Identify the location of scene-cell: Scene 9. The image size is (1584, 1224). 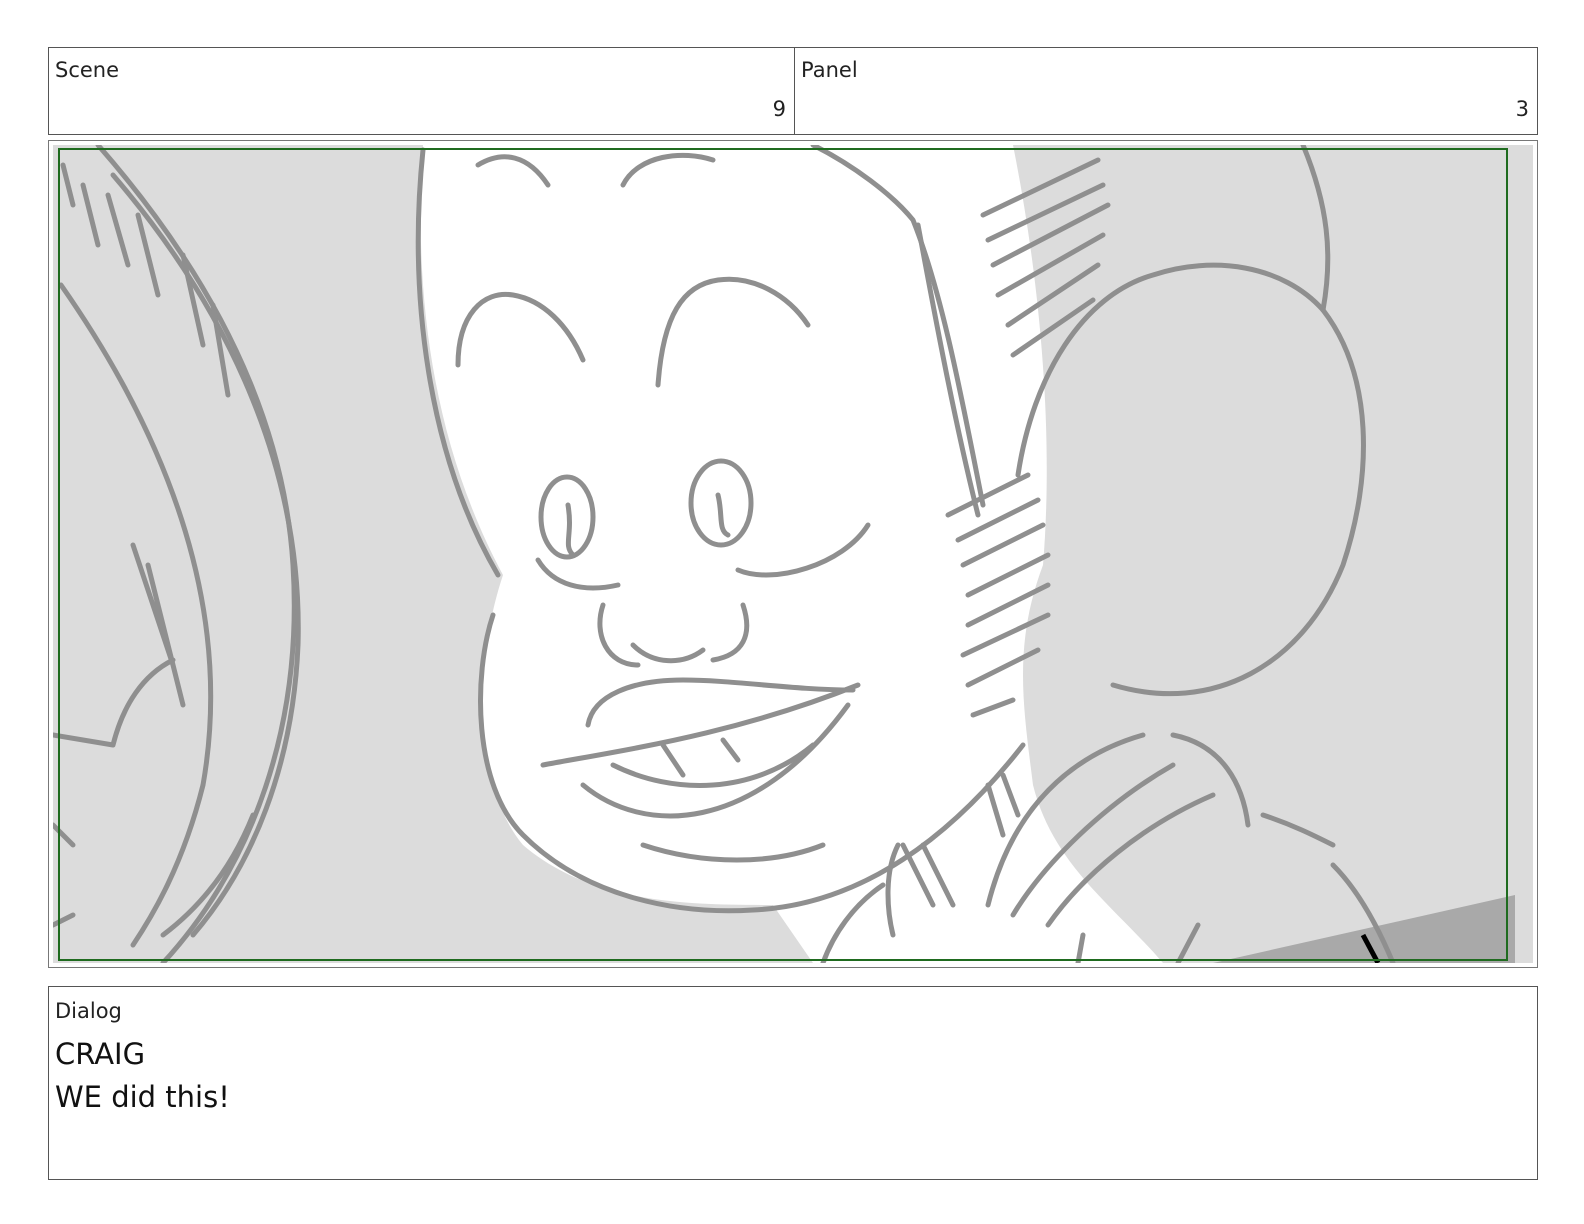
(422, 91).